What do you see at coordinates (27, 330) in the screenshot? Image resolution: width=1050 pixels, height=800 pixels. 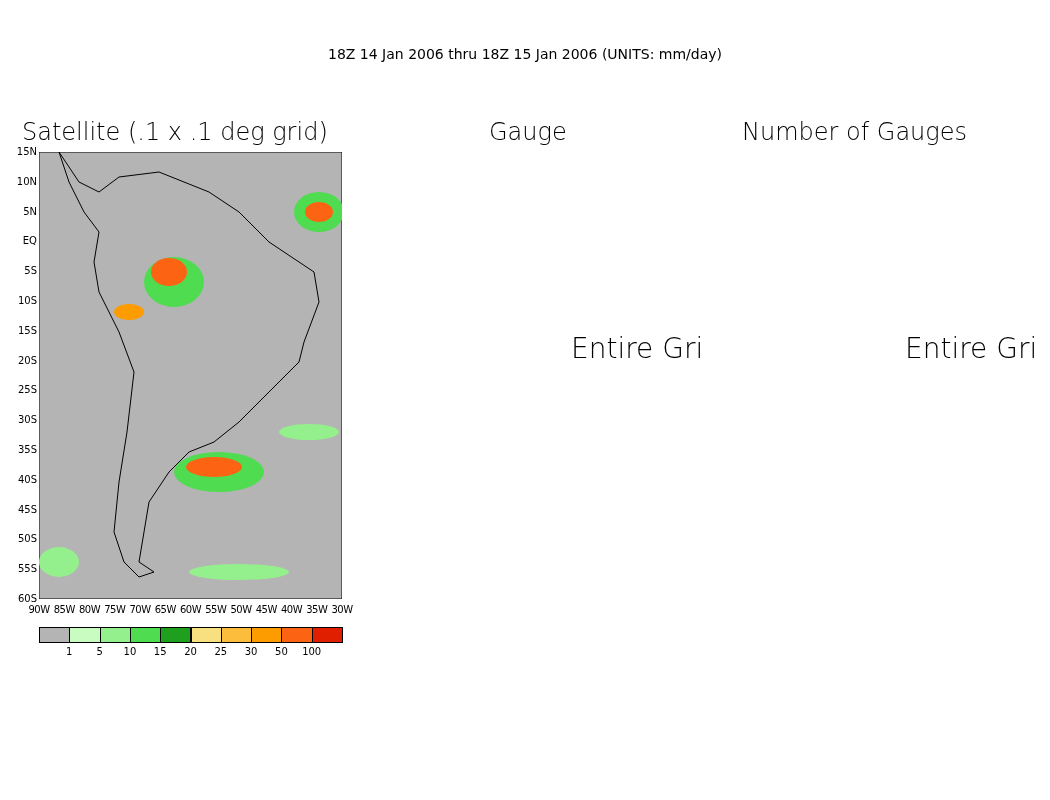 I see `latitude-label: 15S` at bounding box center [27, 330].